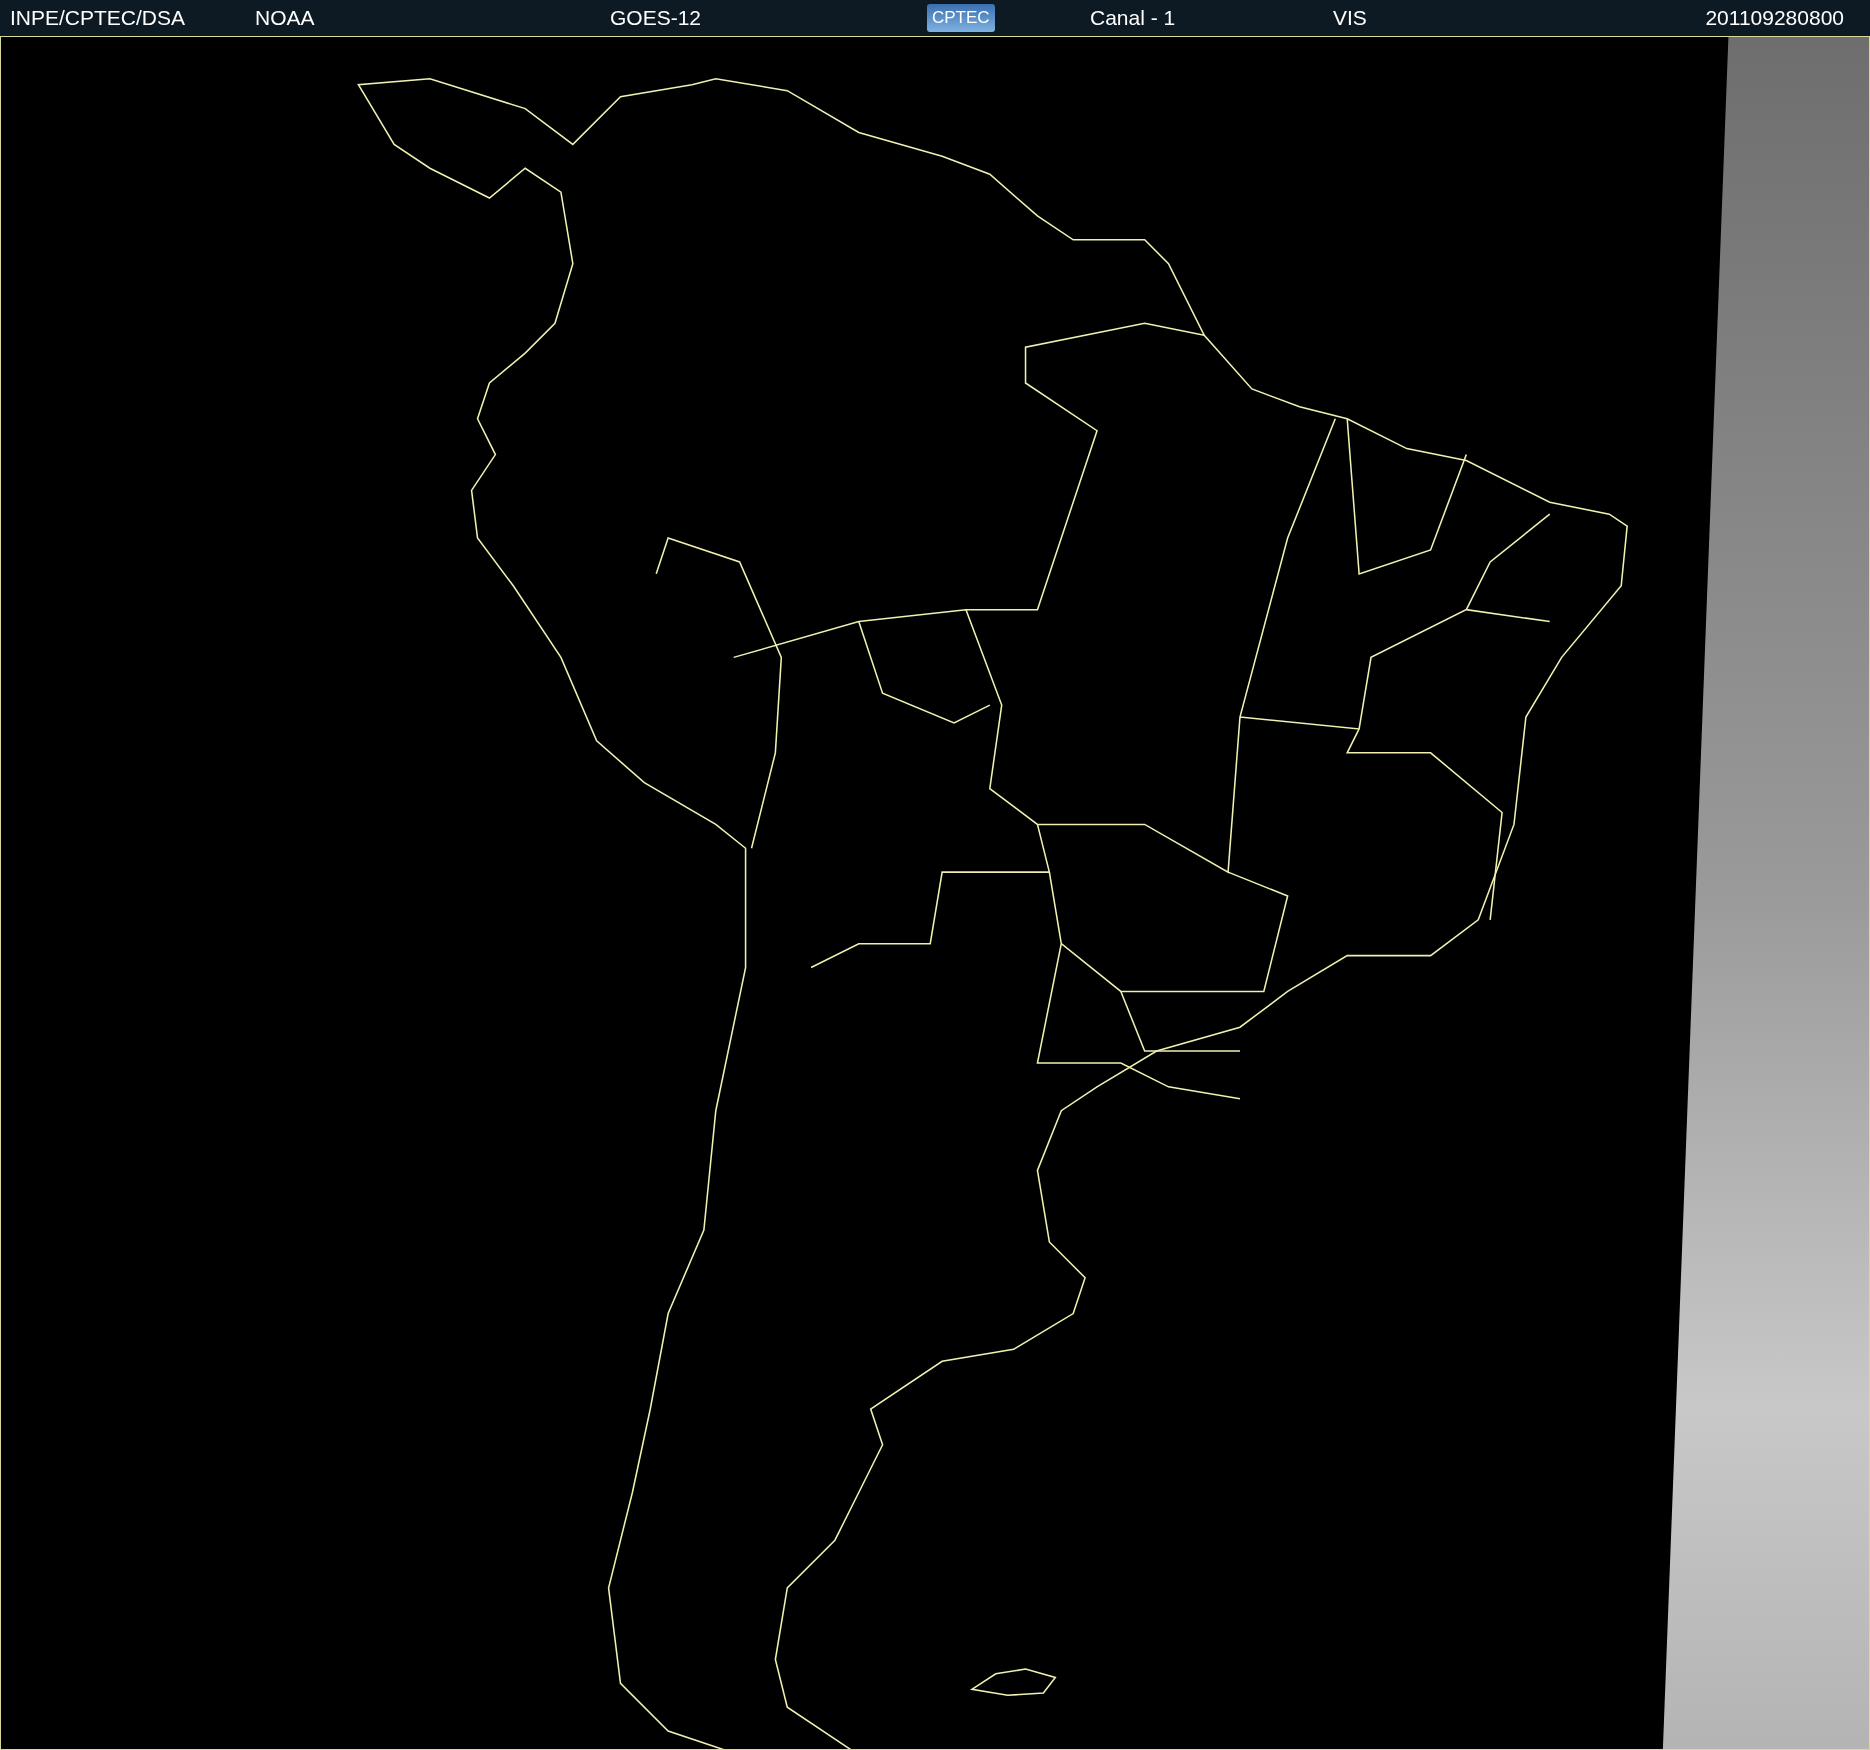 The image size is (1870, 1750). I want to click on header-label: Canal - 1, so click(1133, 18).